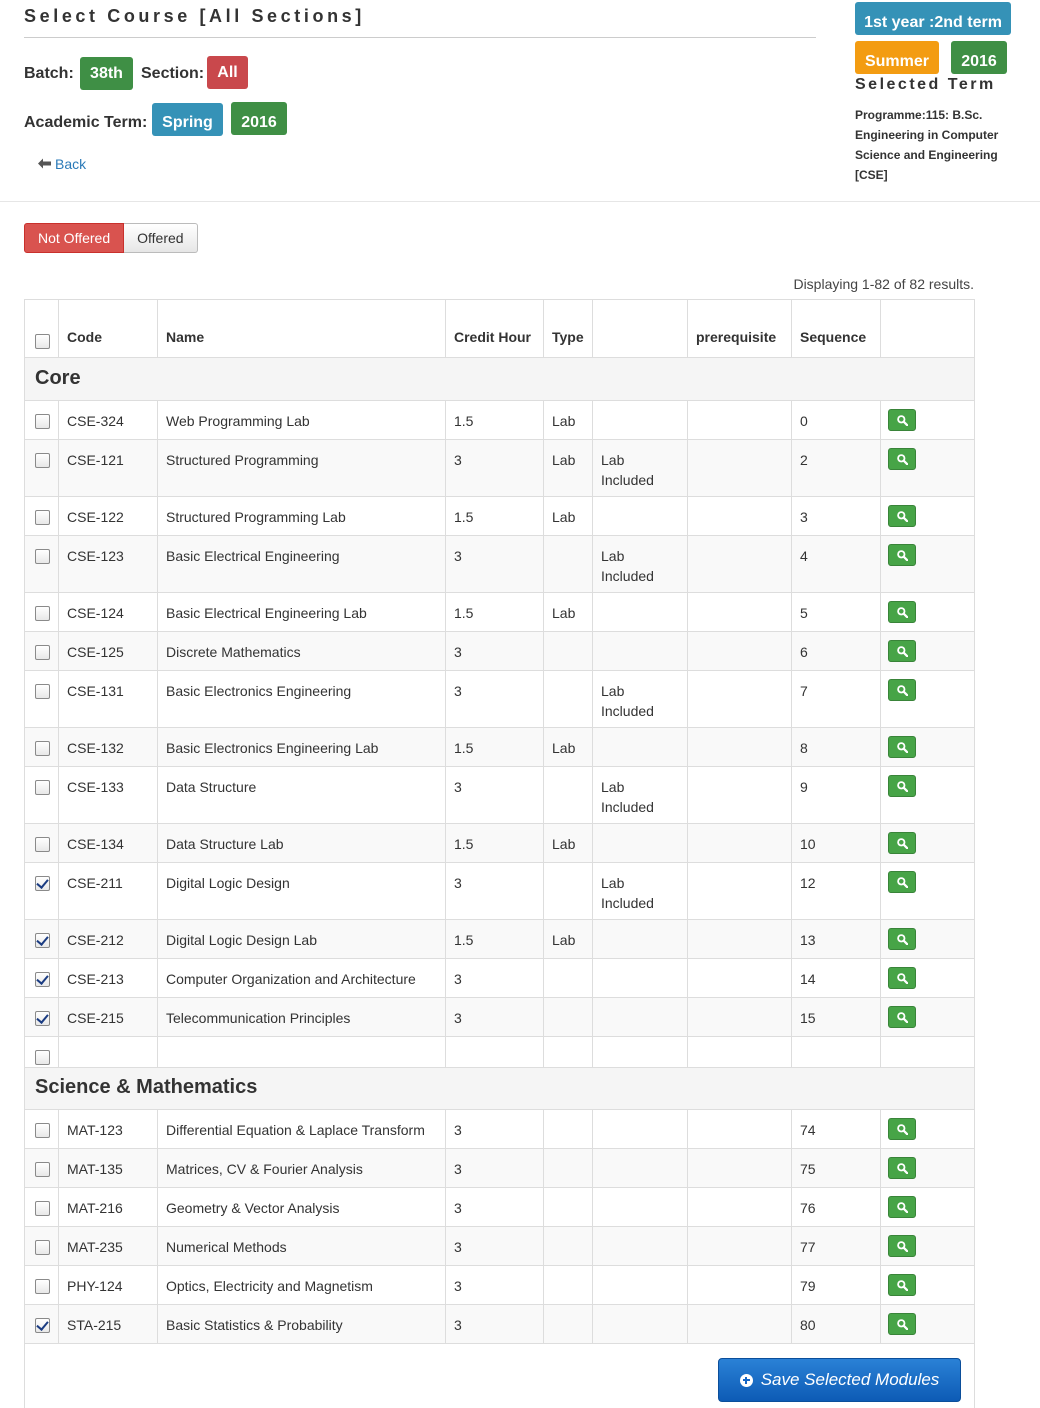 Image resolution: width=1040 pixels, height=1408 pixels. Describe the element at coordinates (173, 73) in the screenshot. I see `section-label: Section:` at that location.